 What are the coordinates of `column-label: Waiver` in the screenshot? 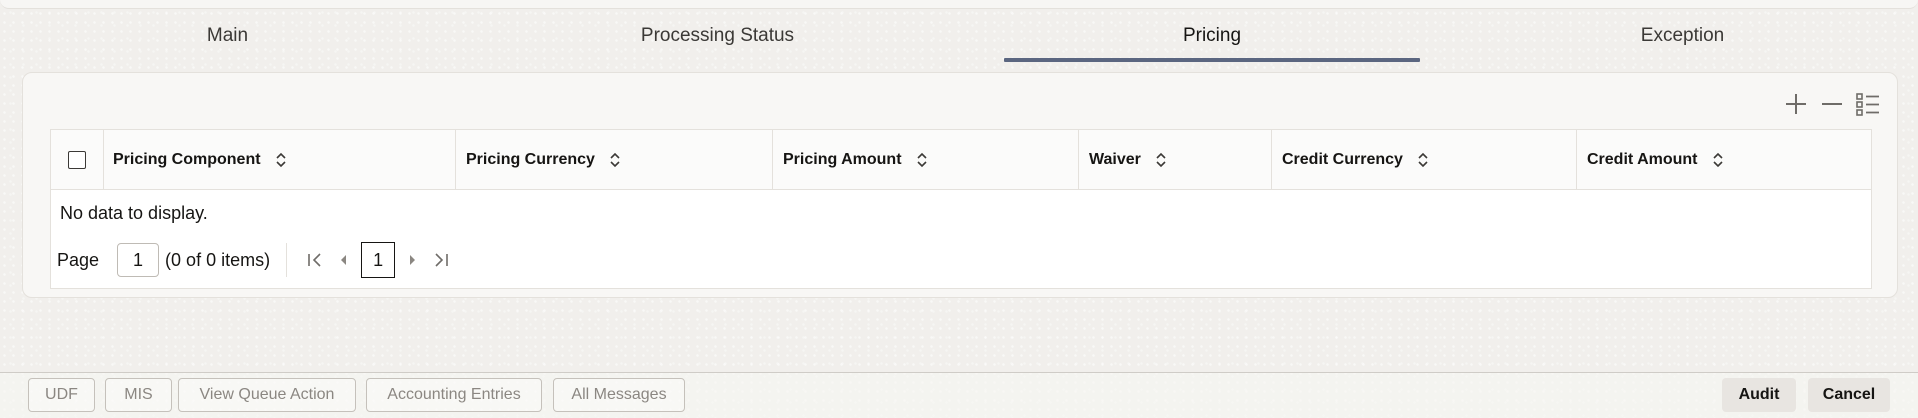 It's located at (1115, 159).